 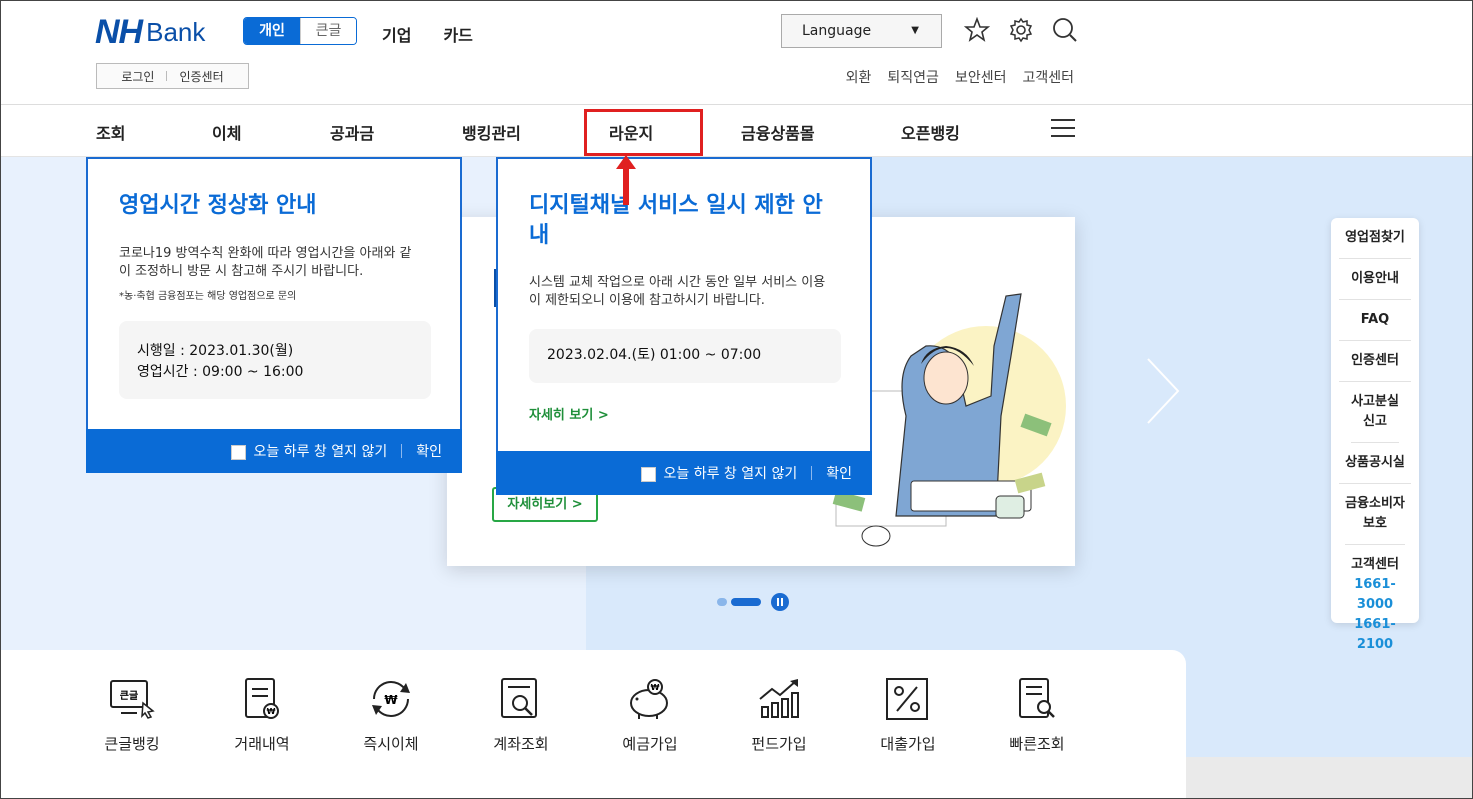 What do you see at coordinates (778, 132) in the screenshot?
I see `nav-financial-mall: 금융상품몰` at bounding box center [778, 132].